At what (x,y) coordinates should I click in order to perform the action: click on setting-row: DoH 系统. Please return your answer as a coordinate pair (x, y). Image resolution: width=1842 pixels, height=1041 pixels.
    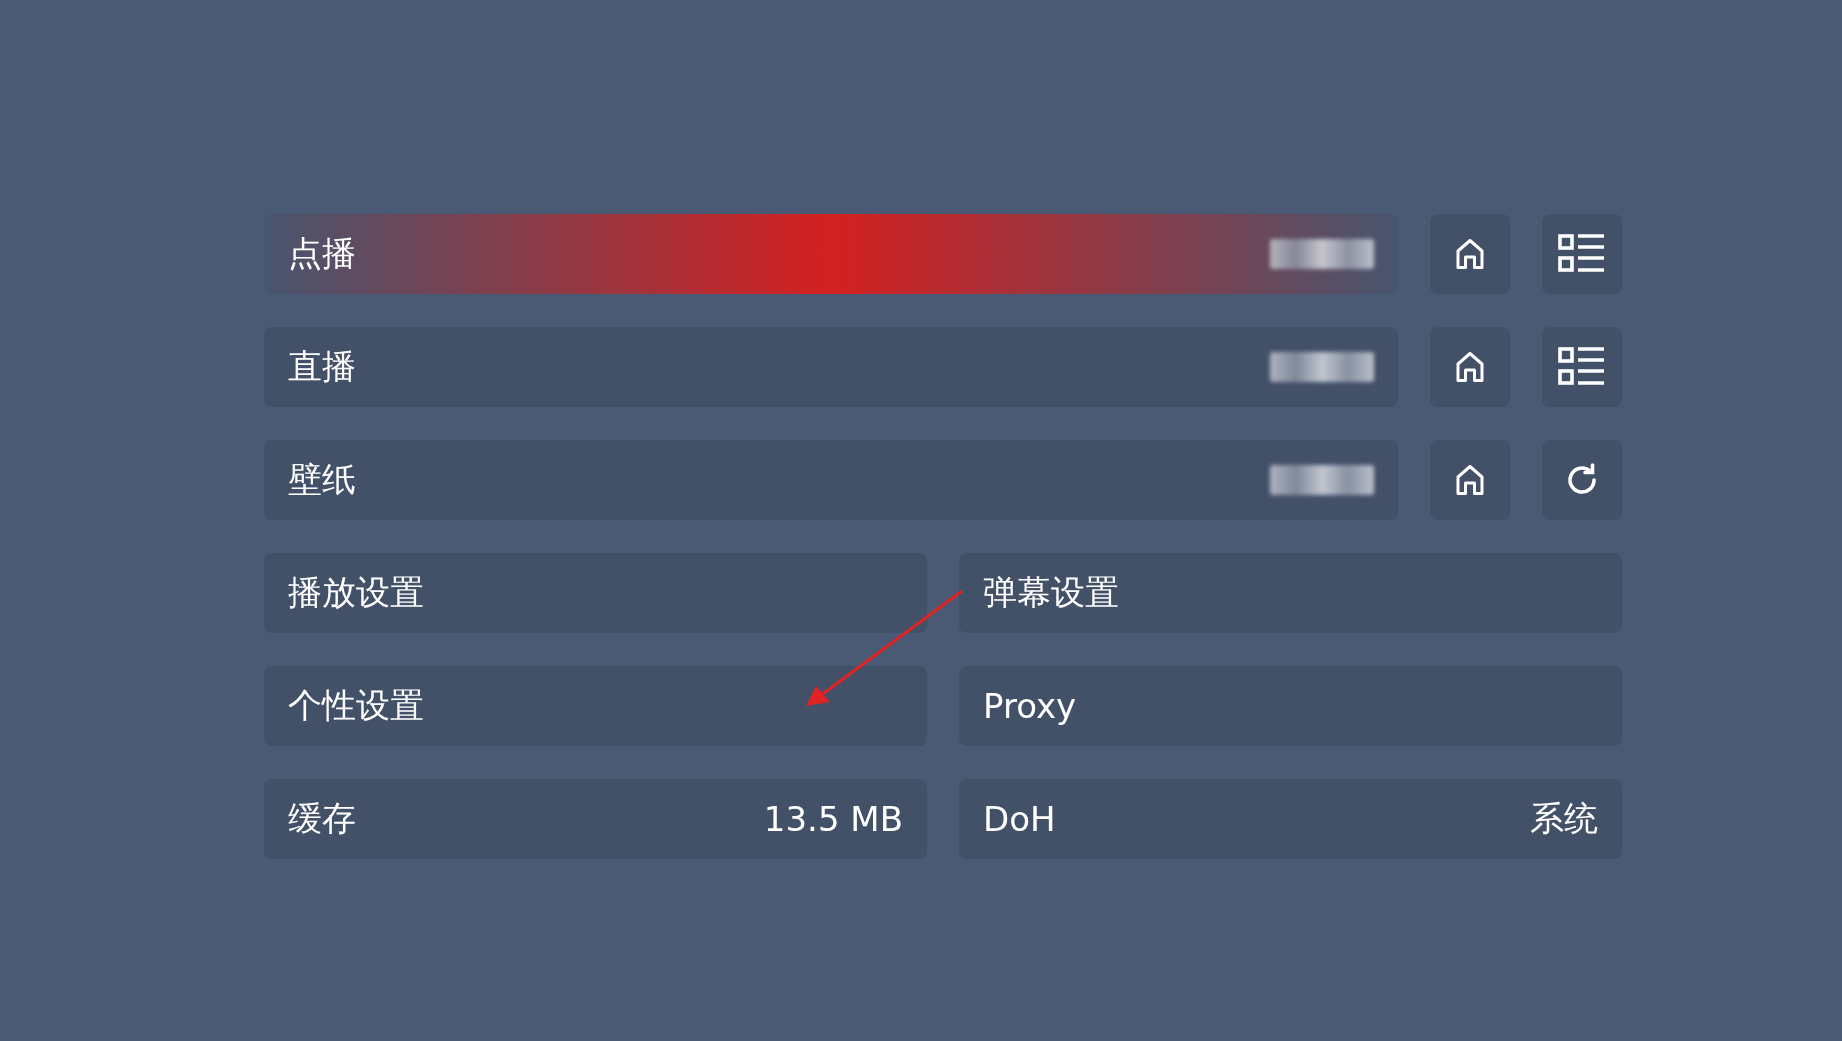
    Looking at the image, I should click on (1290, 819).